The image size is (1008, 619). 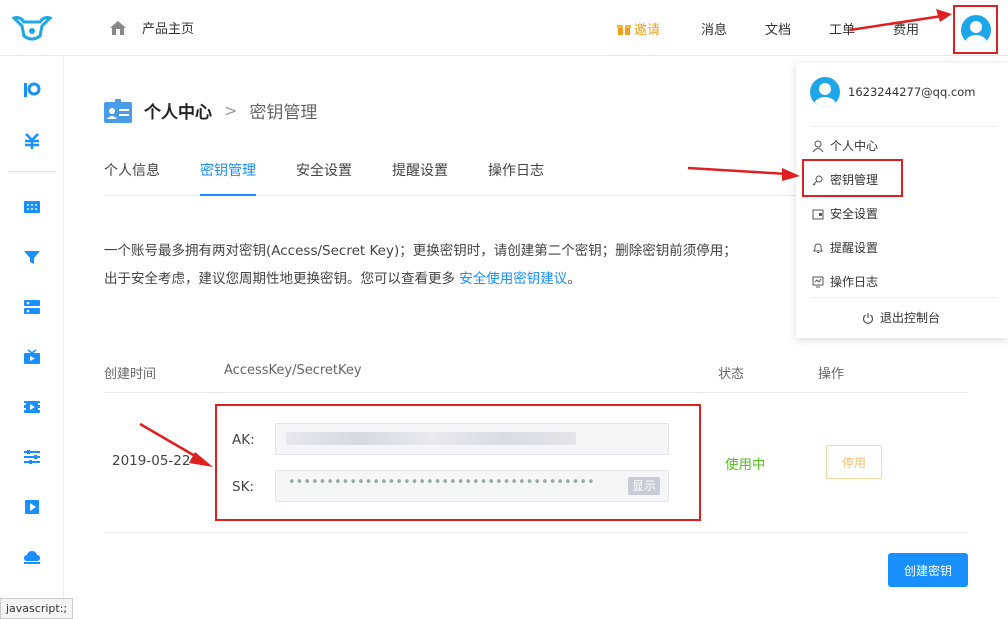 What do you see at coordinates (32, 507) in the screenshot?
I see `play-icon` at bounding box center [32, 507].